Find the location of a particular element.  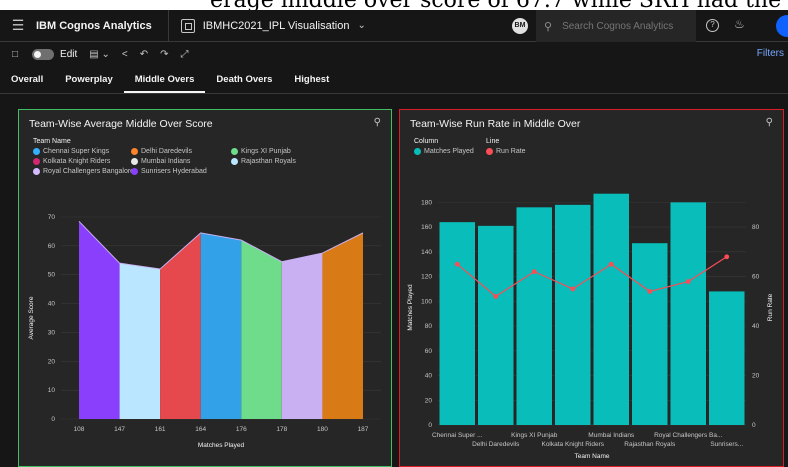

x-tick-label: Kings XI Punjab is located at coordinates (534, 435).